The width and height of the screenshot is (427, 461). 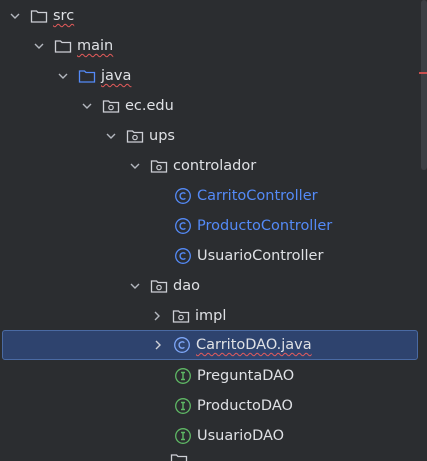 I want to click on tree-node-carrito-controller: CarritoController, so click(x=210, y=196).